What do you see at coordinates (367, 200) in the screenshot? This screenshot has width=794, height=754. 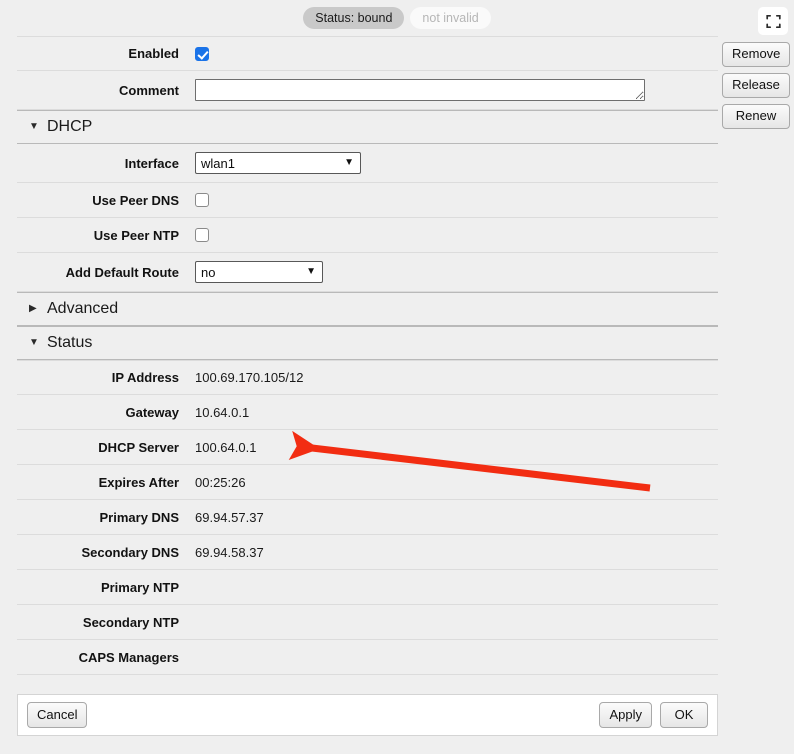 I see `row-use-peer-dns: Use Peer DNS` at bounding box center [367, 200].